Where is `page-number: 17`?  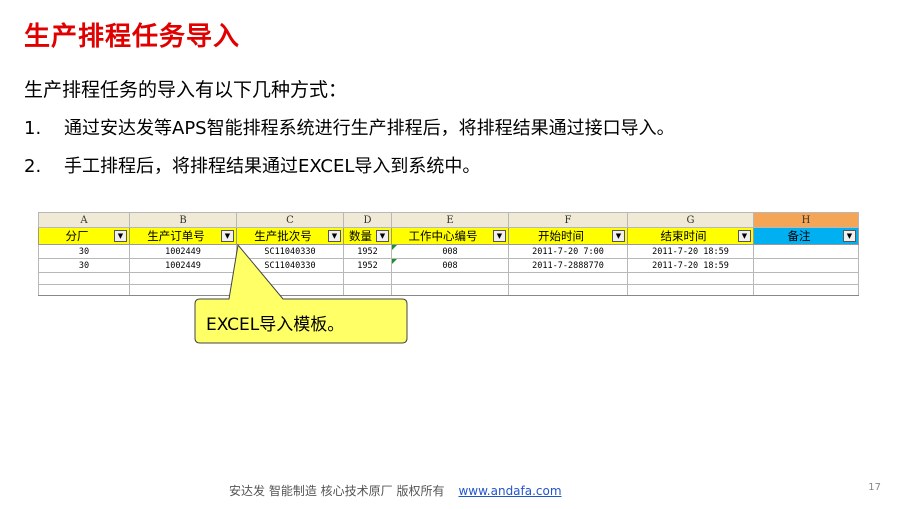 page-number: 17 is located at coordinates (874, 487).